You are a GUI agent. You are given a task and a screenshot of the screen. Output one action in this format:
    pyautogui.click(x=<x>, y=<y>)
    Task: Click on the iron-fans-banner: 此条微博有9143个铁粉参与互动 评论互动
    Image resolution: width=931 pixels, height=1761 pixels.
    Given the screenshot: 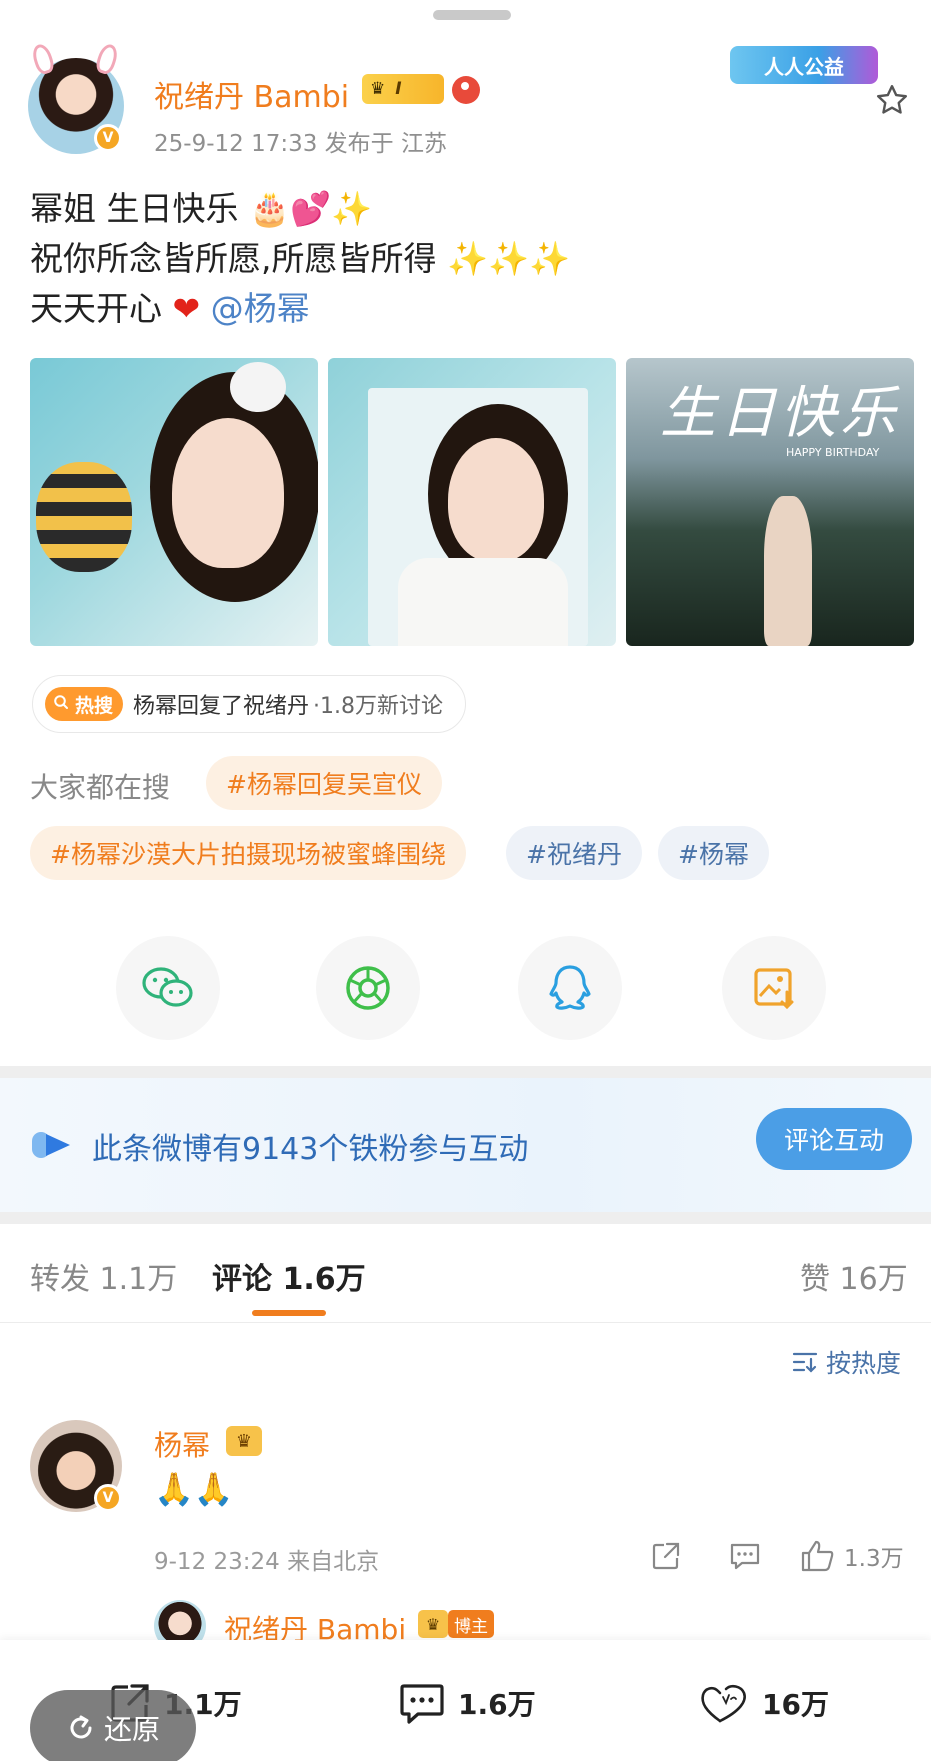 What is the action you would take?
    pyautogui.click(x=465, y=1145)
    